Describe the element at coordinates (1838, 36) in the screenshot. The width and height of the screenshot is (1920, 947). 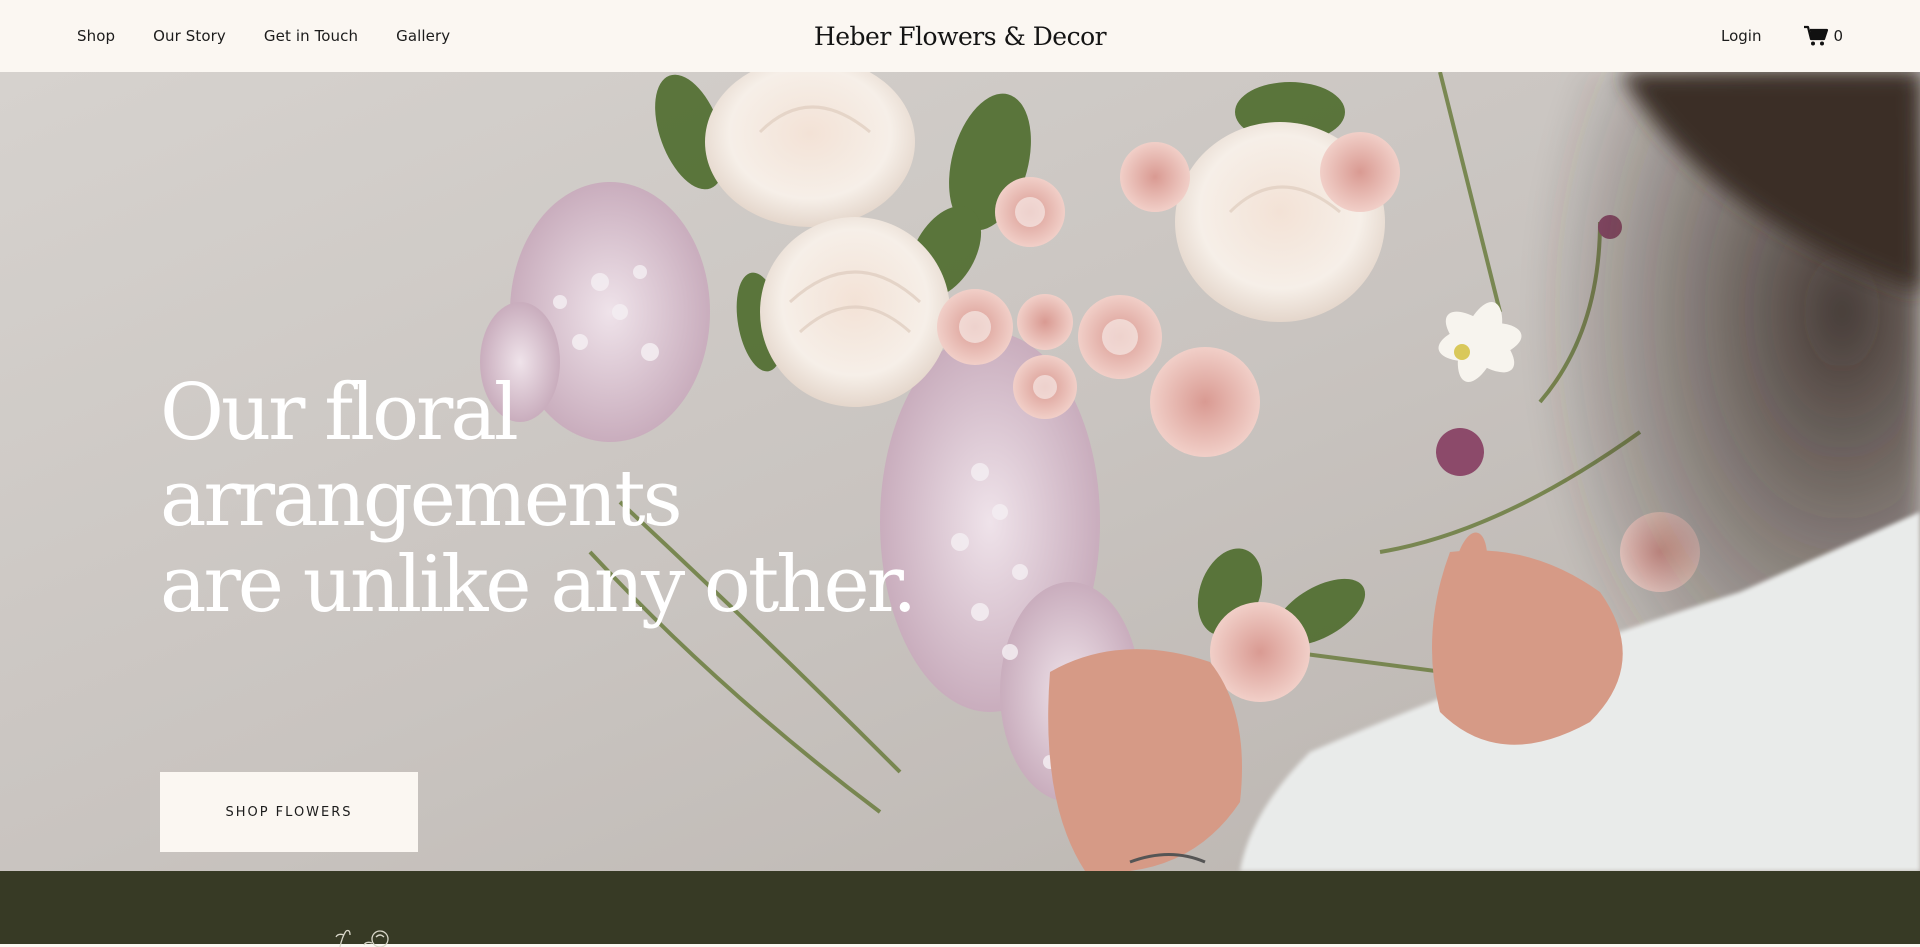
I see `cart-count: 0` at that location.